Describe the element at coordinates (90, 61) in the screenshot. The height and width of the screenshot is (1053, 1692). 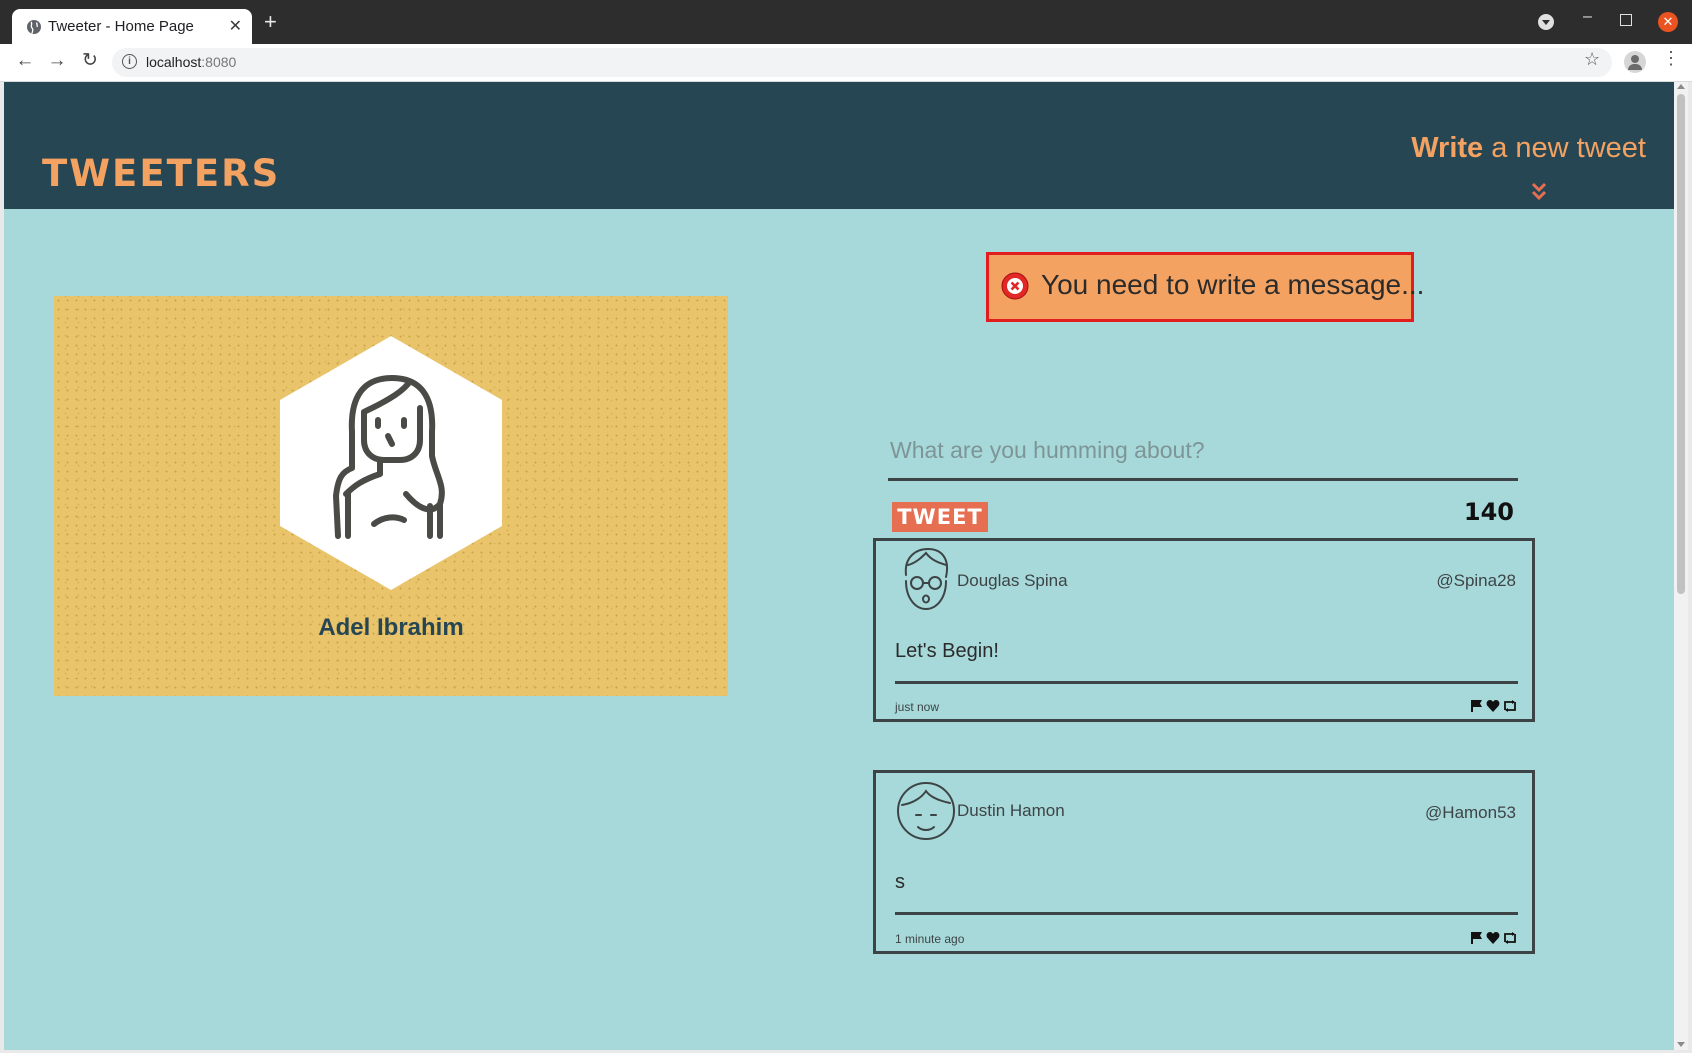
I see `reload-icon: ↻` at that location.